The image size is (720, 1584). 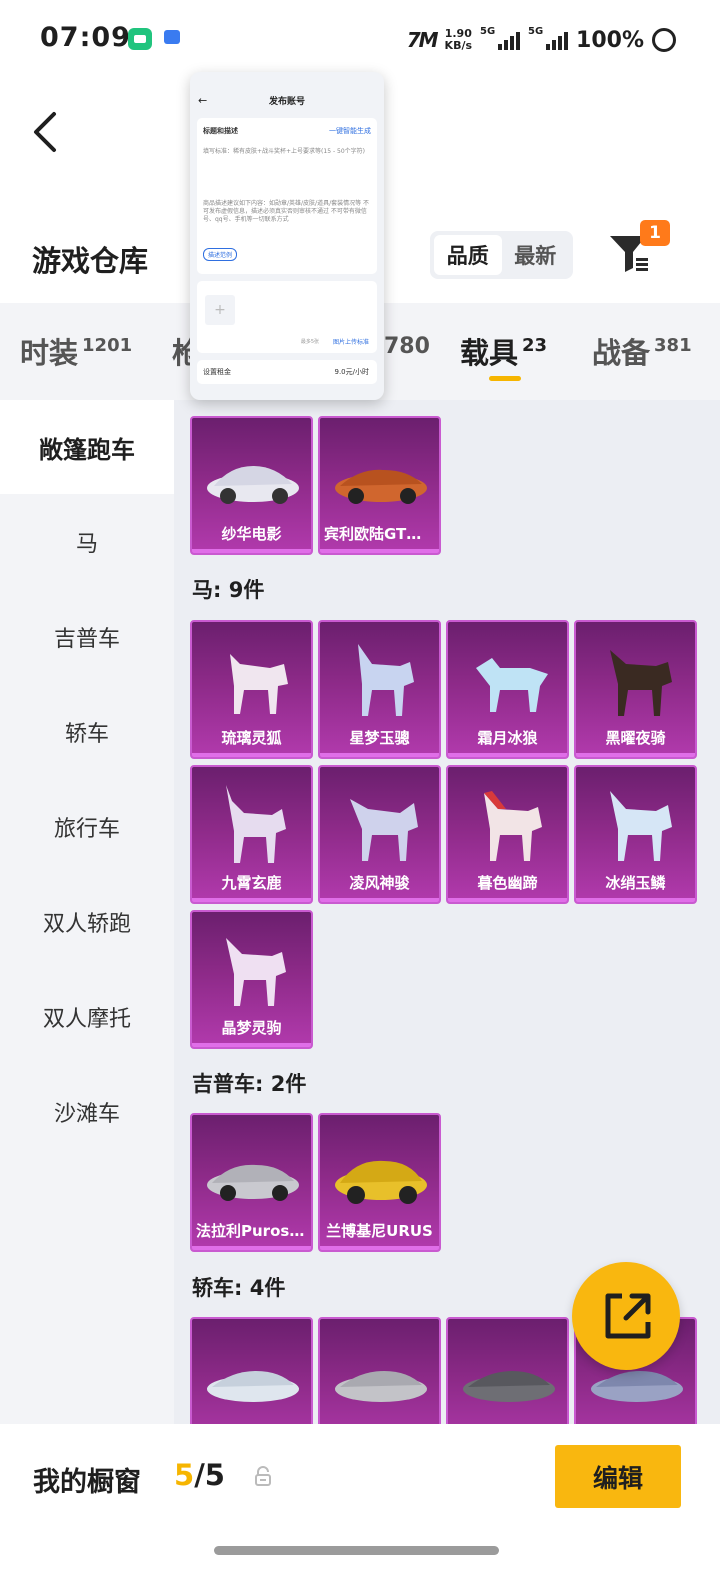 I want to click on popup-ai-generate: 一键智能生成, so click(x=350, y=131).